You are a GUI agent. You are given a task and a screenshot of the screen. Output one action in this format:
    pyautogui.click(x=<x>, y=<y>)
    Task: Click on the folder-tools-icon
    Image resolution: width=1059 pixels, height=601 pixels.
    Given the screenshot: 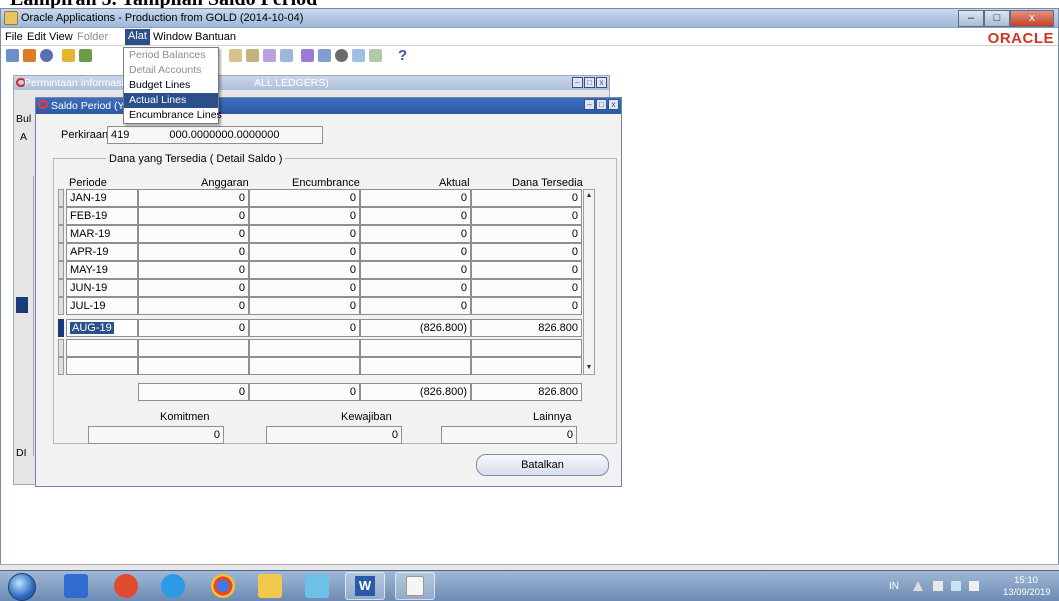 What is the action you would take?
    pyautogui.click(x=324, y=55)
    